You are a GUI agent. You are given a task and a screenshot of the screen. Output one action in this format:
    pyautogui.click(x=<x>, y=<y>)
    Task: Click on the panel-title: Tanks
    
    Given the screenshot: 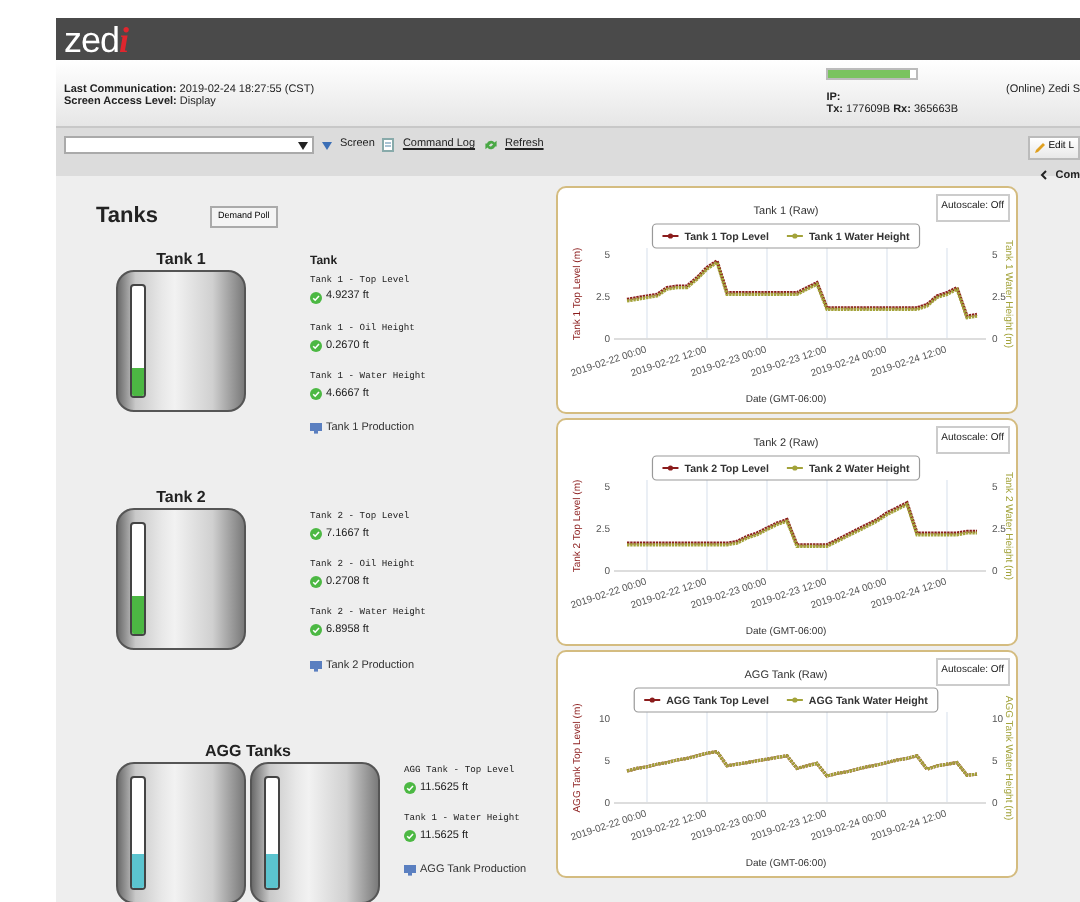 What is the action you would take?
    pyautogui.click(x=127, y=217)
    